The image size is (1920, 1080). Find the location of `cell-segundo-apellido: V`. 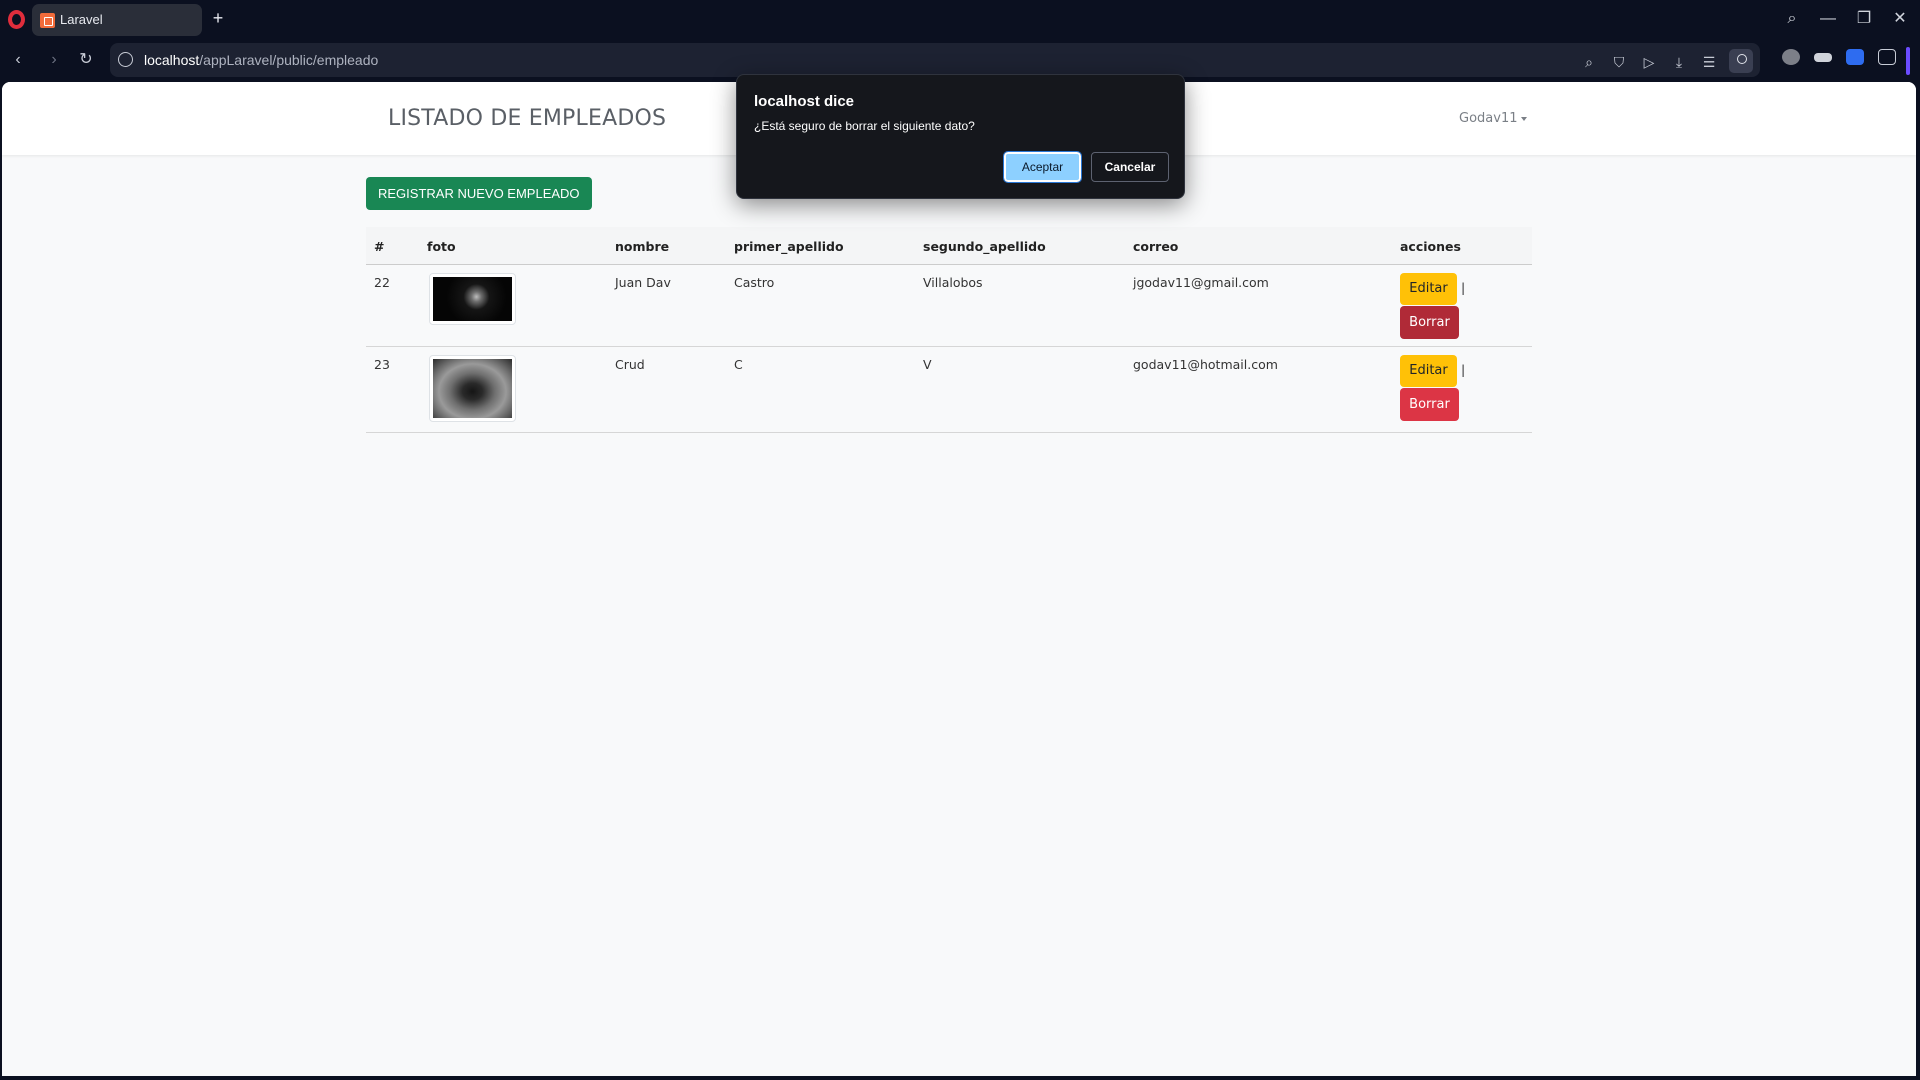

cell-segundo-apellido: V is located at coordinates (1020, 389).